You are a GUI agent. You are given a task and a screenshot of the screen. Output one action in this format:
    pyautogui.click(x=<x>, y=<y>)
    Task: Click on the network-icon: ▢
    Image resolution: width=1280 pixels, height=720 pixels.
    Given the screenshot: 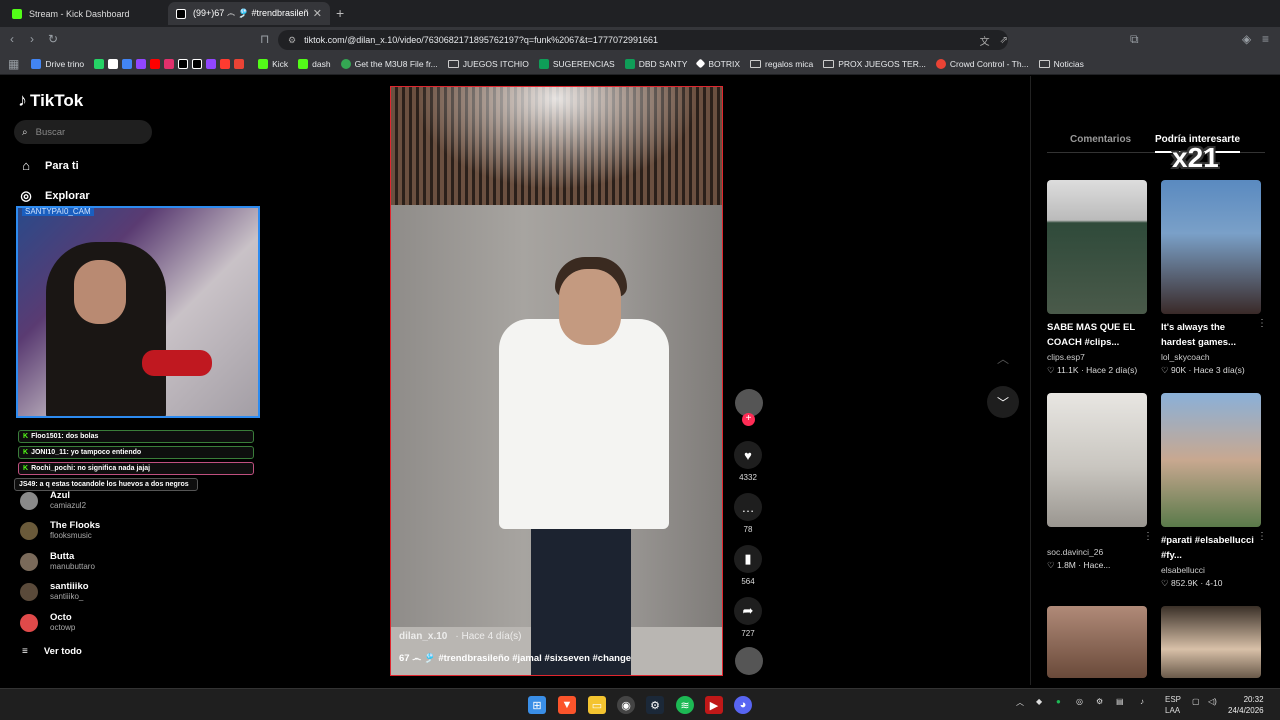 What is the action you would take?
    pyautogui.click(x=1196, y=701)
    